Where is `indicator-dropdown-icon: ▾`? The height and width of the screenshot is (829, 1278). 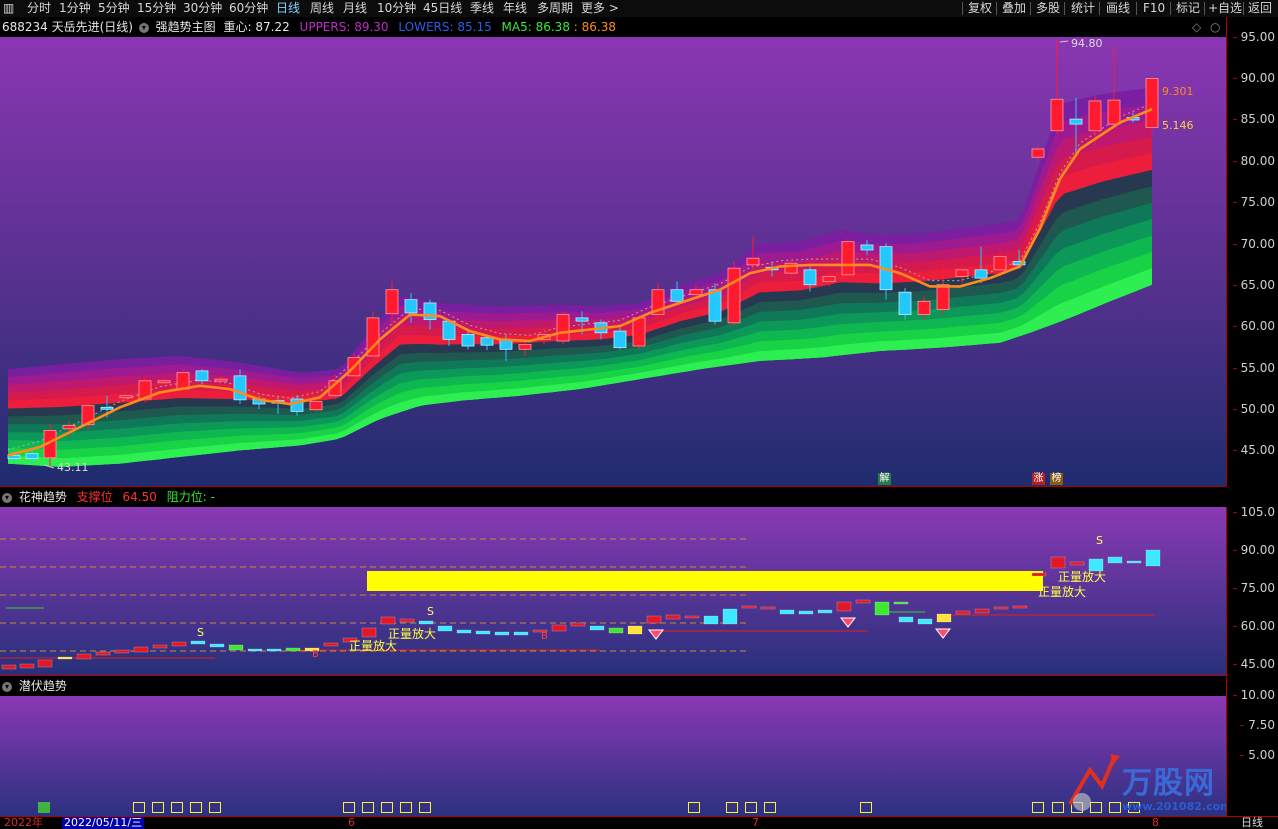 indicator-dropdown-icon: ▾ is located at coordinates (143, 27).